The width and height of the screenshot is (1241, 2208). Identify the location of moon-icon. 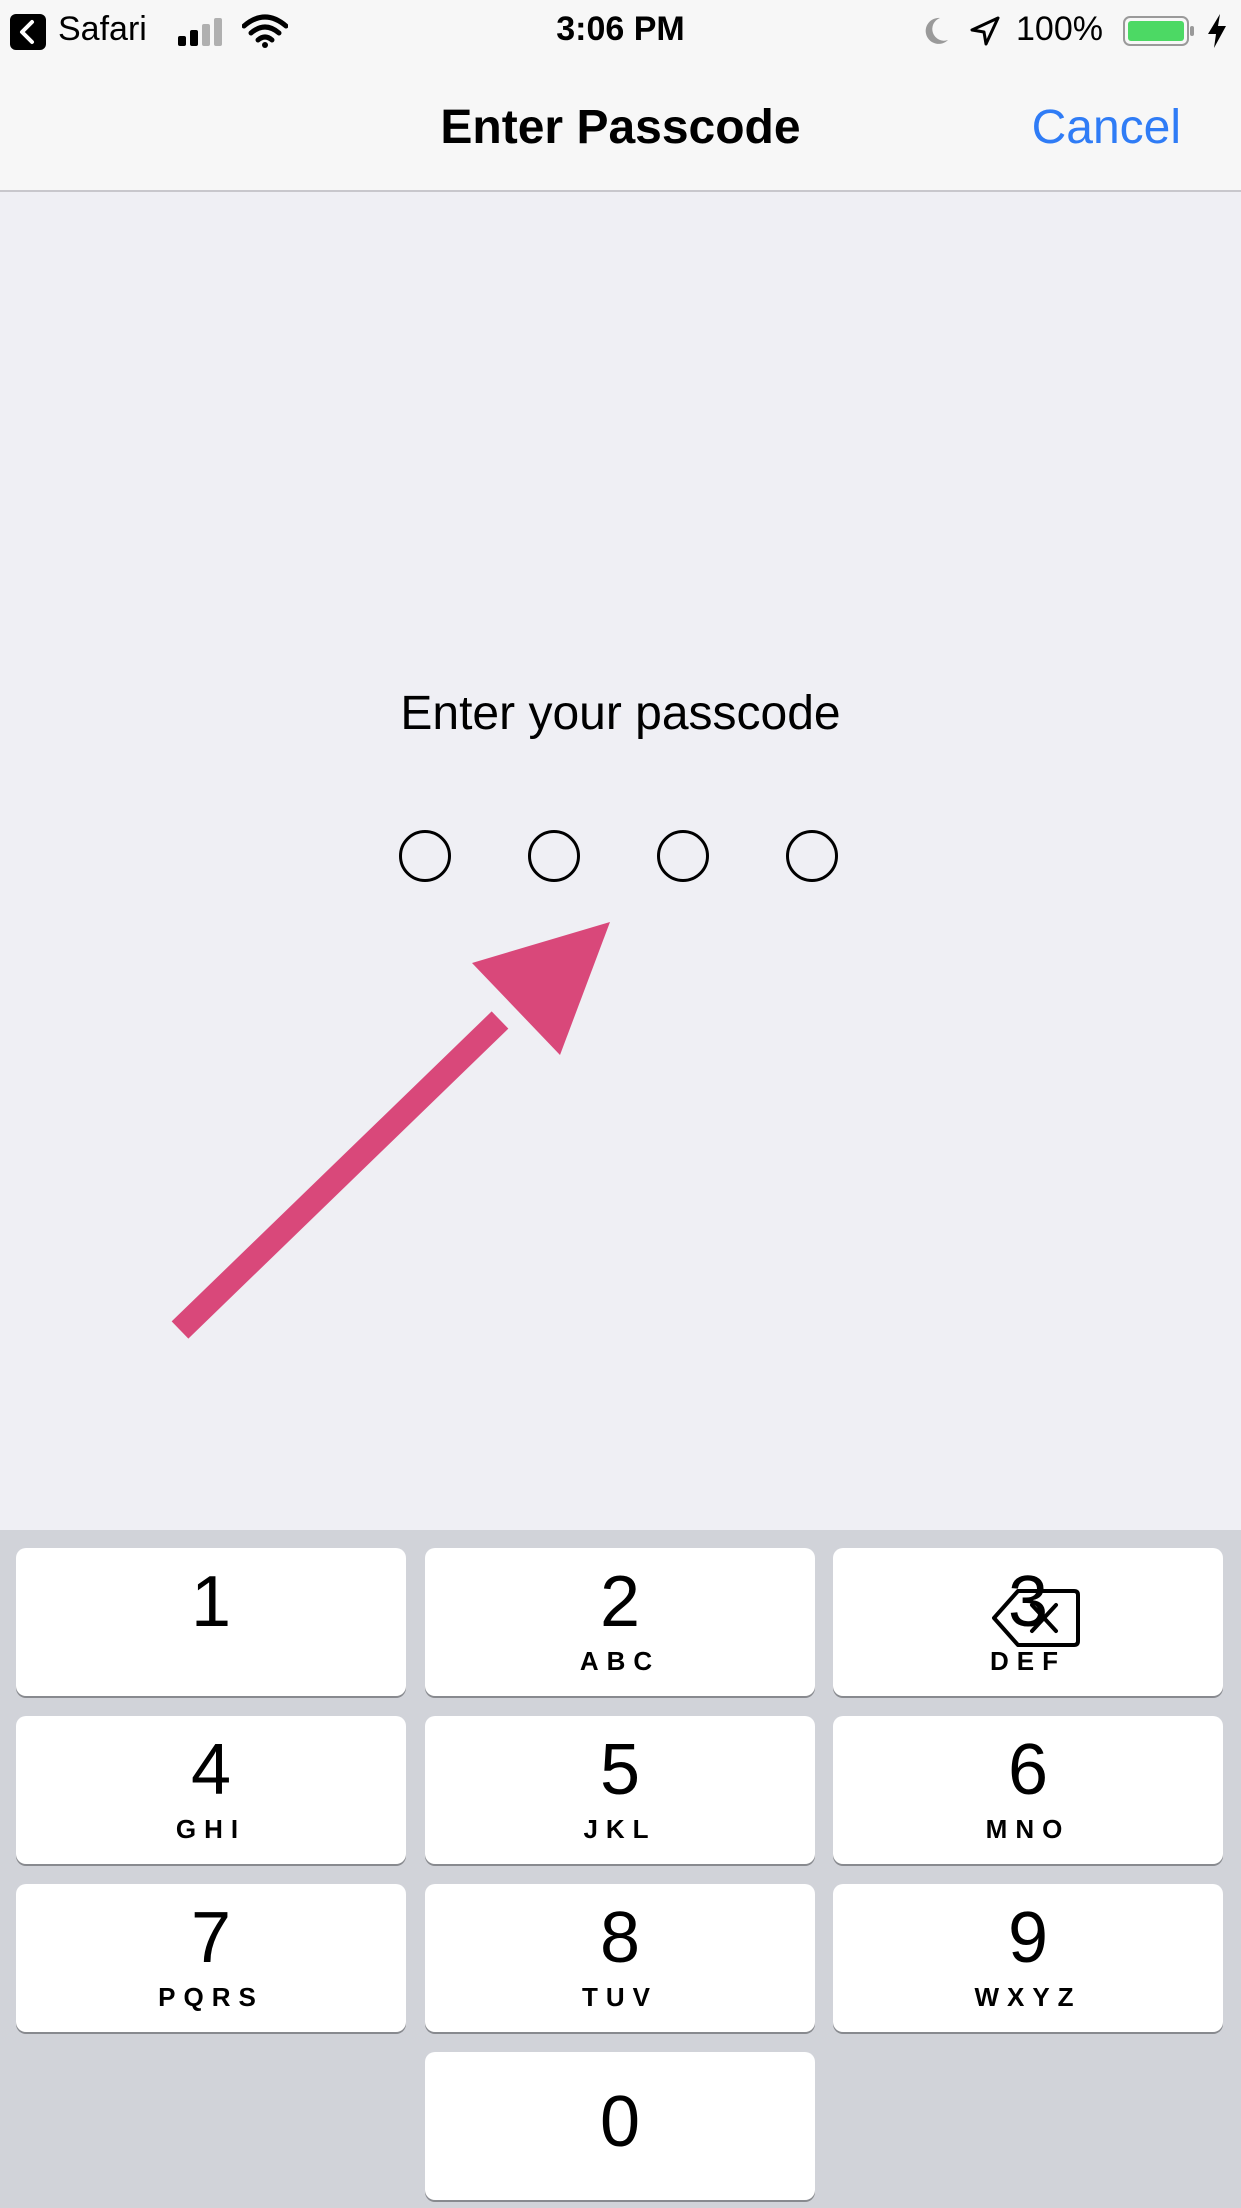
(936, 30).